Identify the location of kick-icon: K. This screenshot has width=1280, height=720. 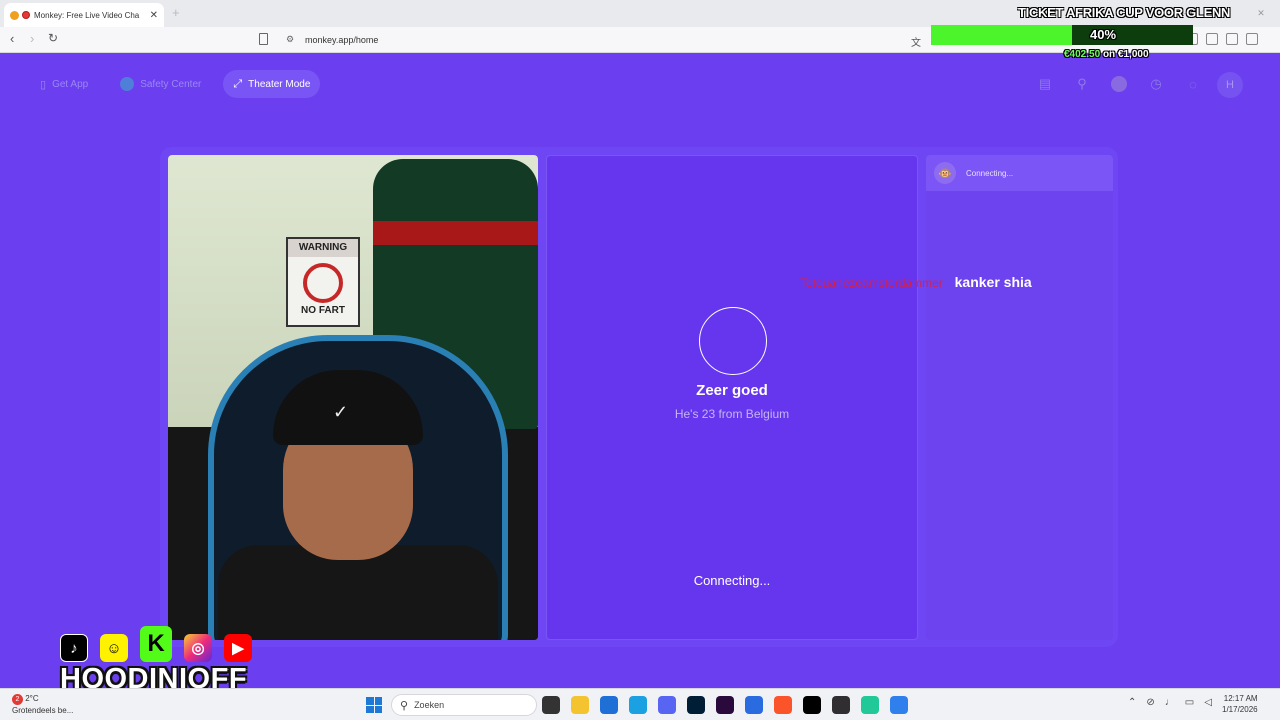
(156, 644).